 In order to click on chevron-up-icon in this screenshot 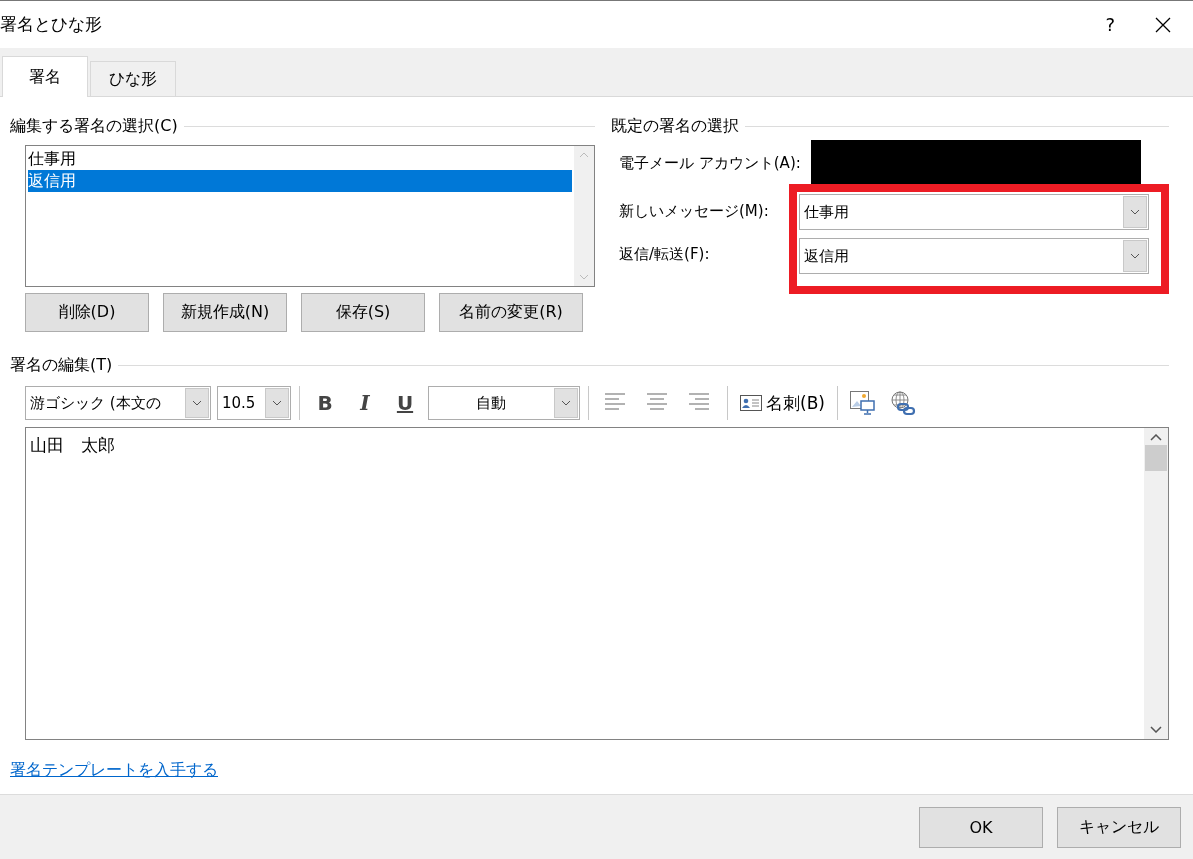, I will do `click(1156, 437)`.